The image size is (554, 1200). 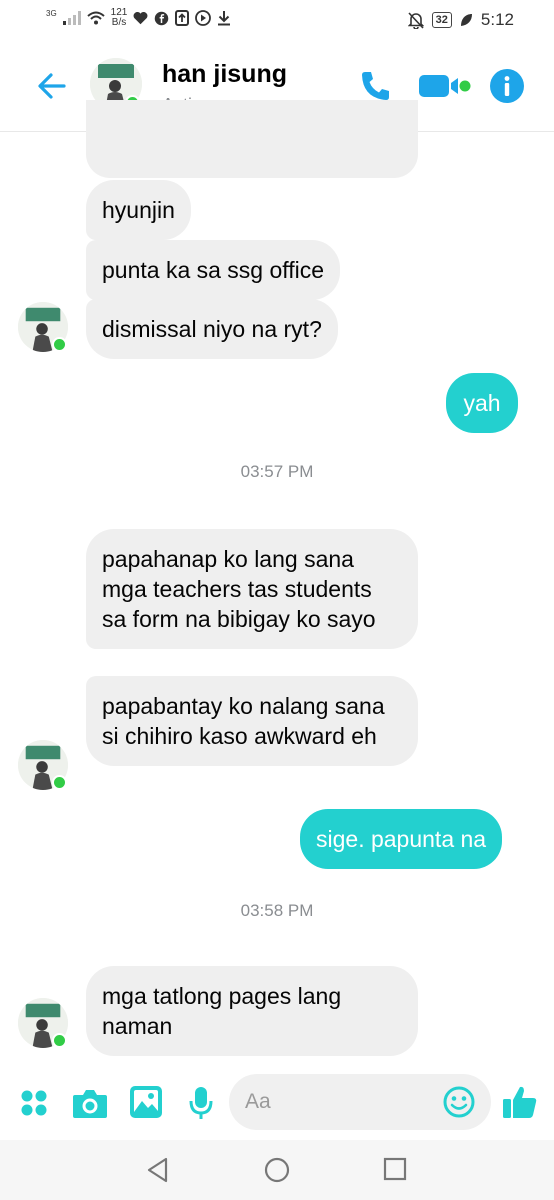 What do you see at coordinates (277, 910) in the screenshot?
I see `timestamp: 03:58 PM` at bounding box center [277, 910].